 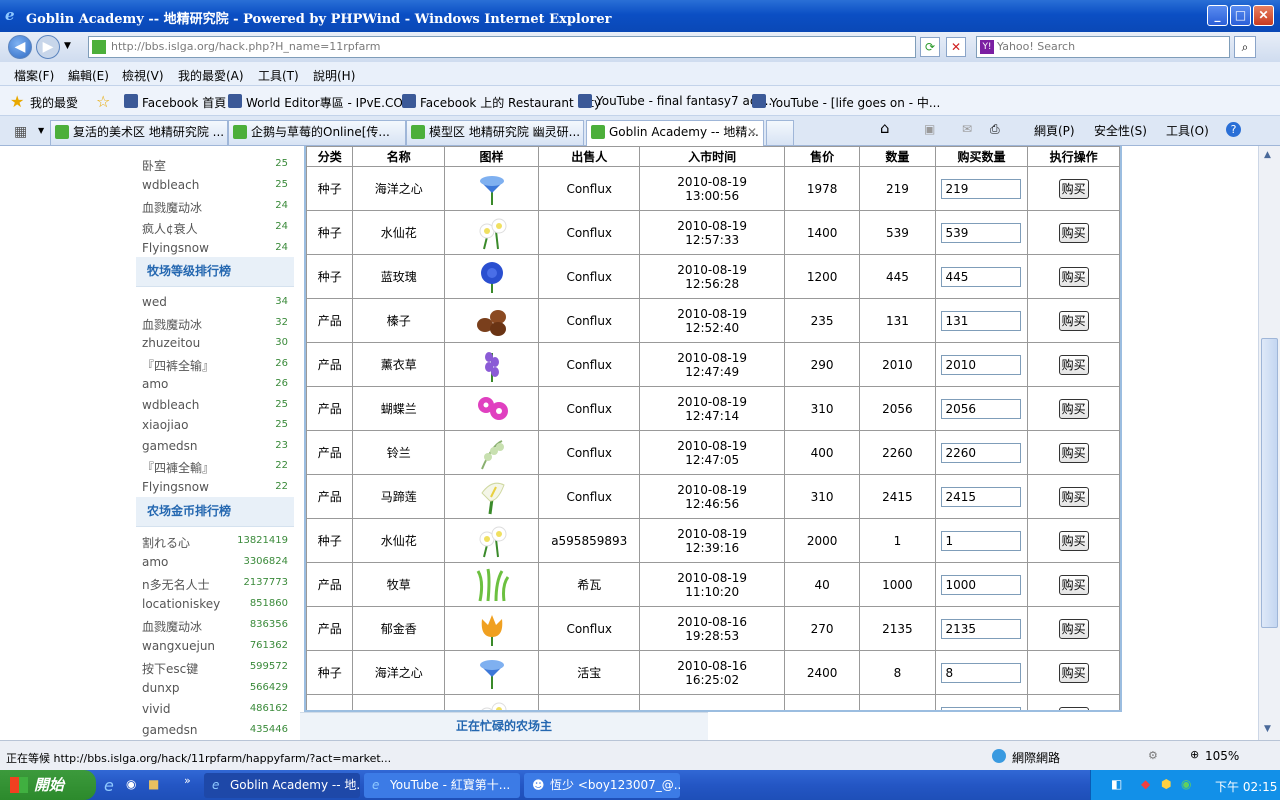 What do you see at coordinates (278, 75) in the screenshot?
I see `menu-tools: 工具(T)` at bounding box center [278, 75].